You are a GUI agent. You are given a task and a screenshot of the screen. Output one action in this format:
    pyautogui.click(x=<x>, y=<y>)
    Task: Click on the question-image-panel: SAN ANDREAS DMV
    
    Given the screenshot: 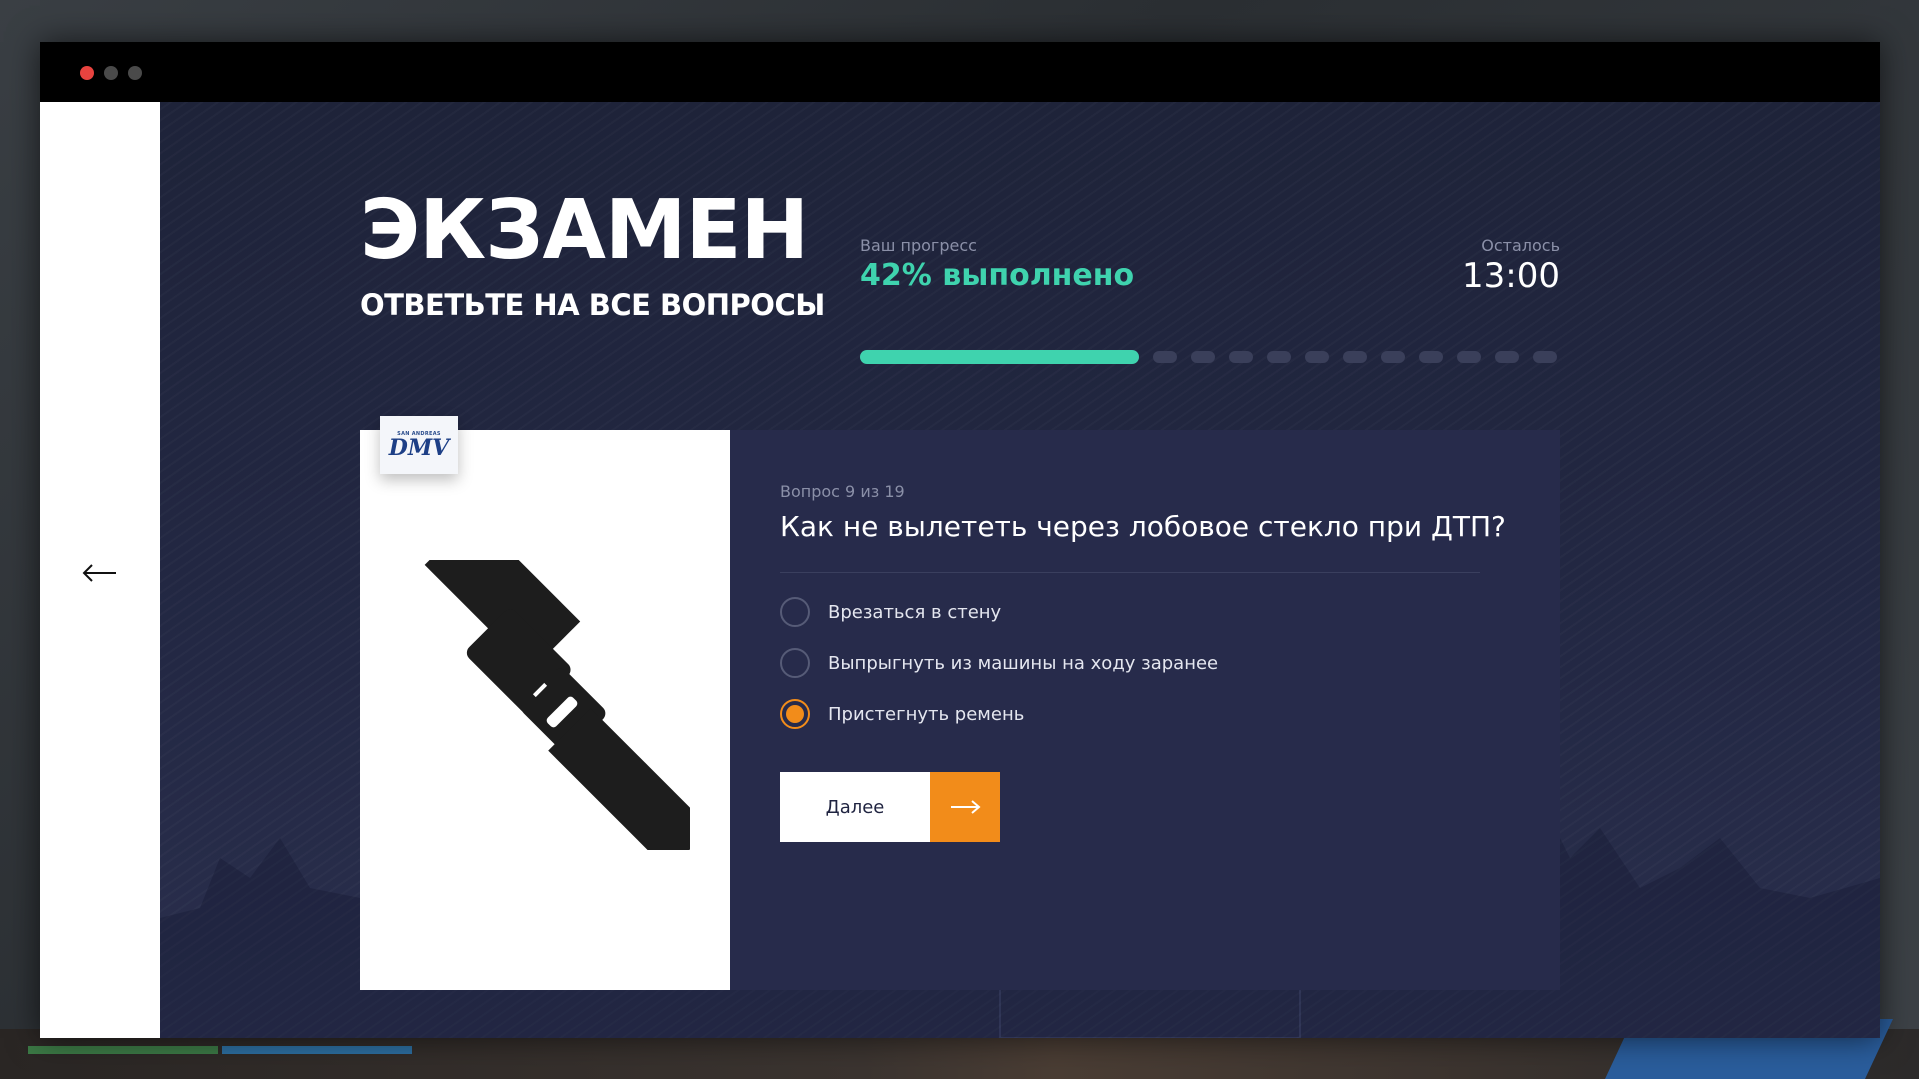 What is the action you would take?
    pyautogui.click(x=545, y=703)
    